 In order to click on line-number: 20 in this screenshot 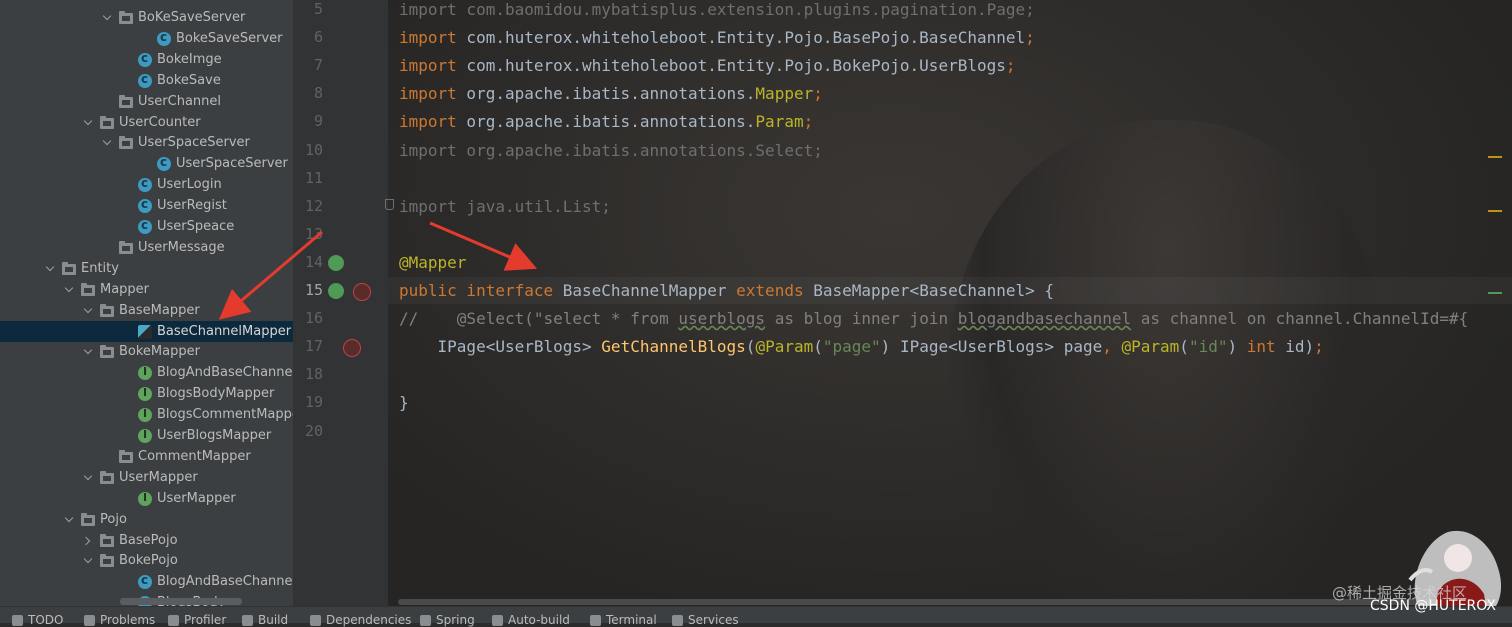, I will do `click(313, 431)`.